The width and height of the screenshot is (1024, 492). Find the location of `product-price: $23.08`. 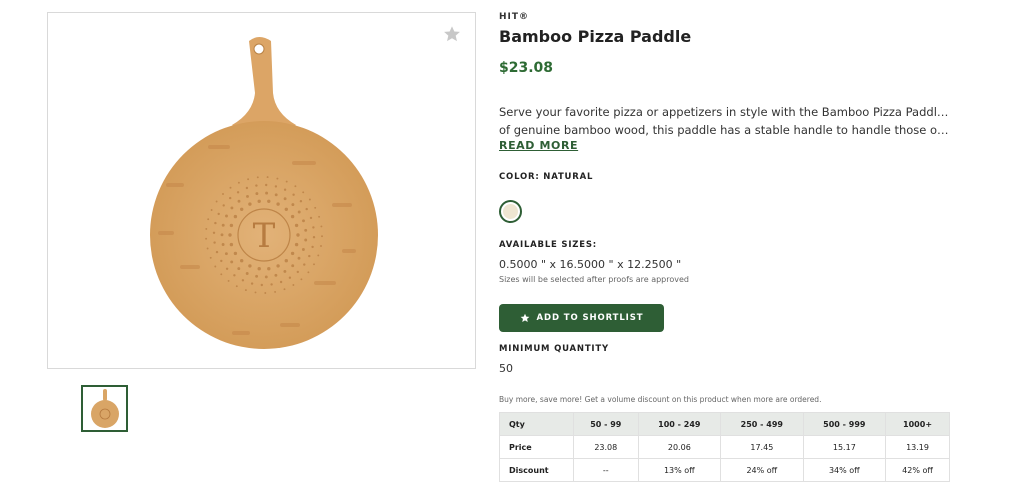

product-price: $23.08 is located at coordinates (526, 68).